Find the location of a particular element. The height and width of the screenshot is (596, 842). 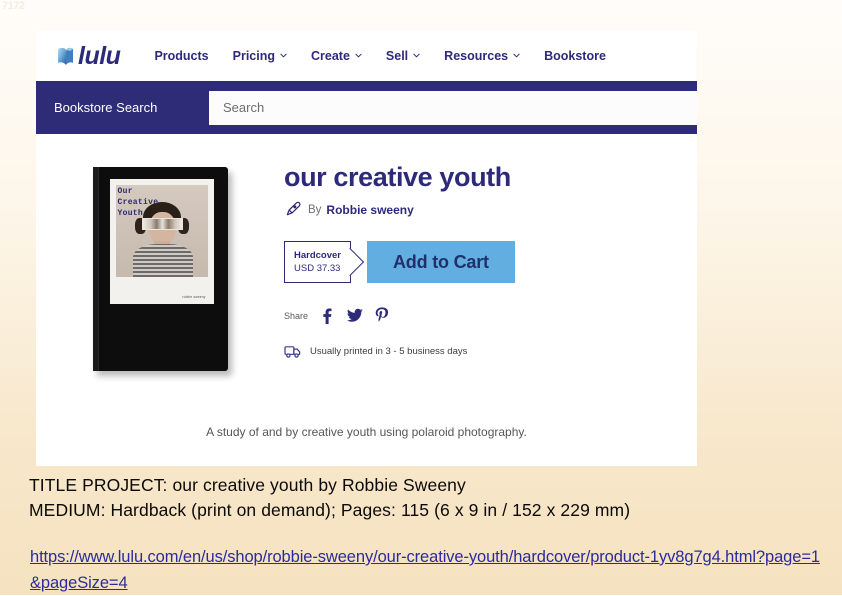

facebook-icon is located at coordinates (326, 316).